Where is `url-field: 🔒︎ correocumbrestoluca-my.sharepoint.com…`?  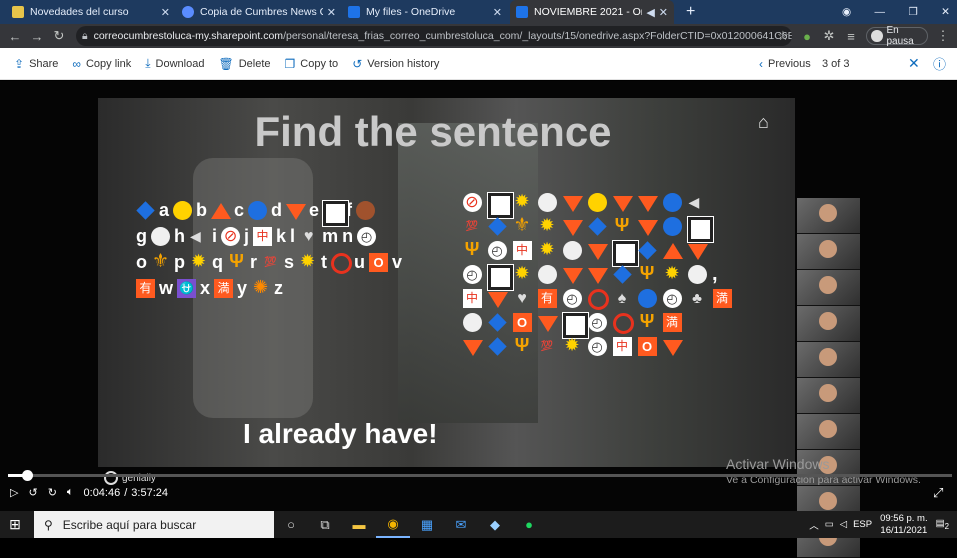
url-field: 🔒︎ correocumbrestoluca-my.sharepoint.com… is located at coordinates (434, 36).